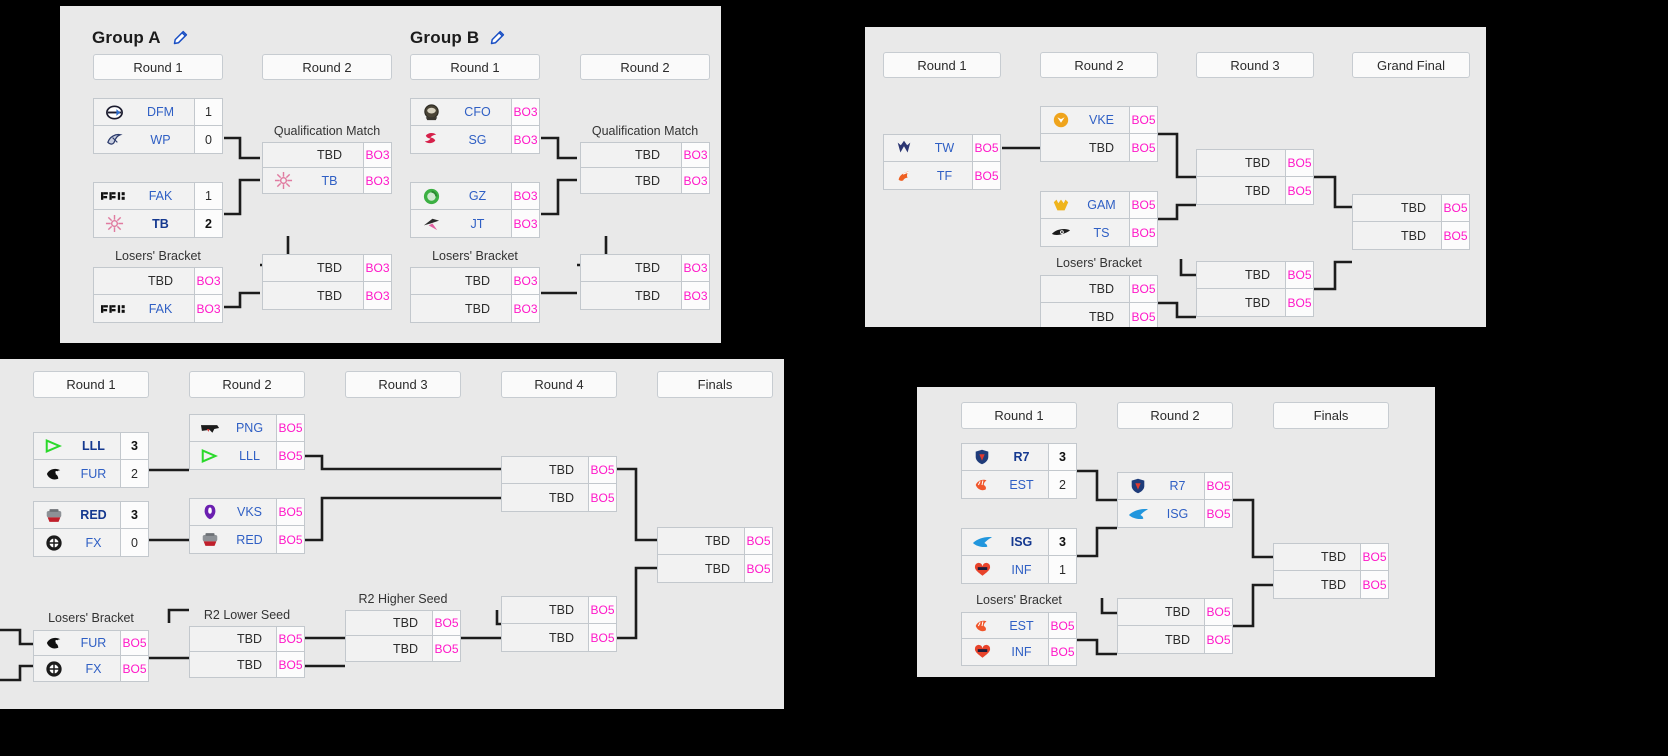 This screenshot has height=756, width=1668. What do you see at coordinates (1175, 415) in the screenshot?
I see `br-round-header-2: Round 2` at bounding box center [1175, 415].